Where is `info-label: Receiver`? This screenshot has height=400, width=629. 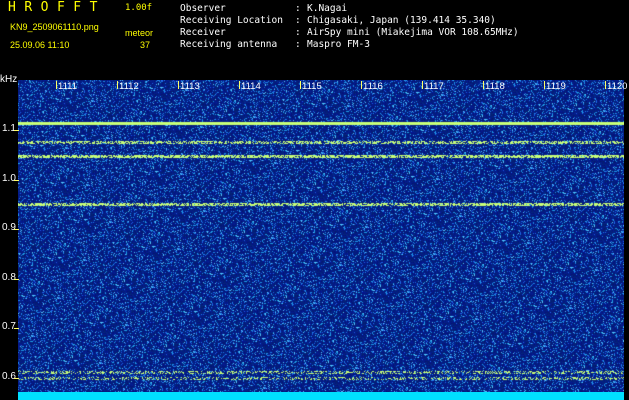
info-label: Receiver is located at coordinates (203, 32).